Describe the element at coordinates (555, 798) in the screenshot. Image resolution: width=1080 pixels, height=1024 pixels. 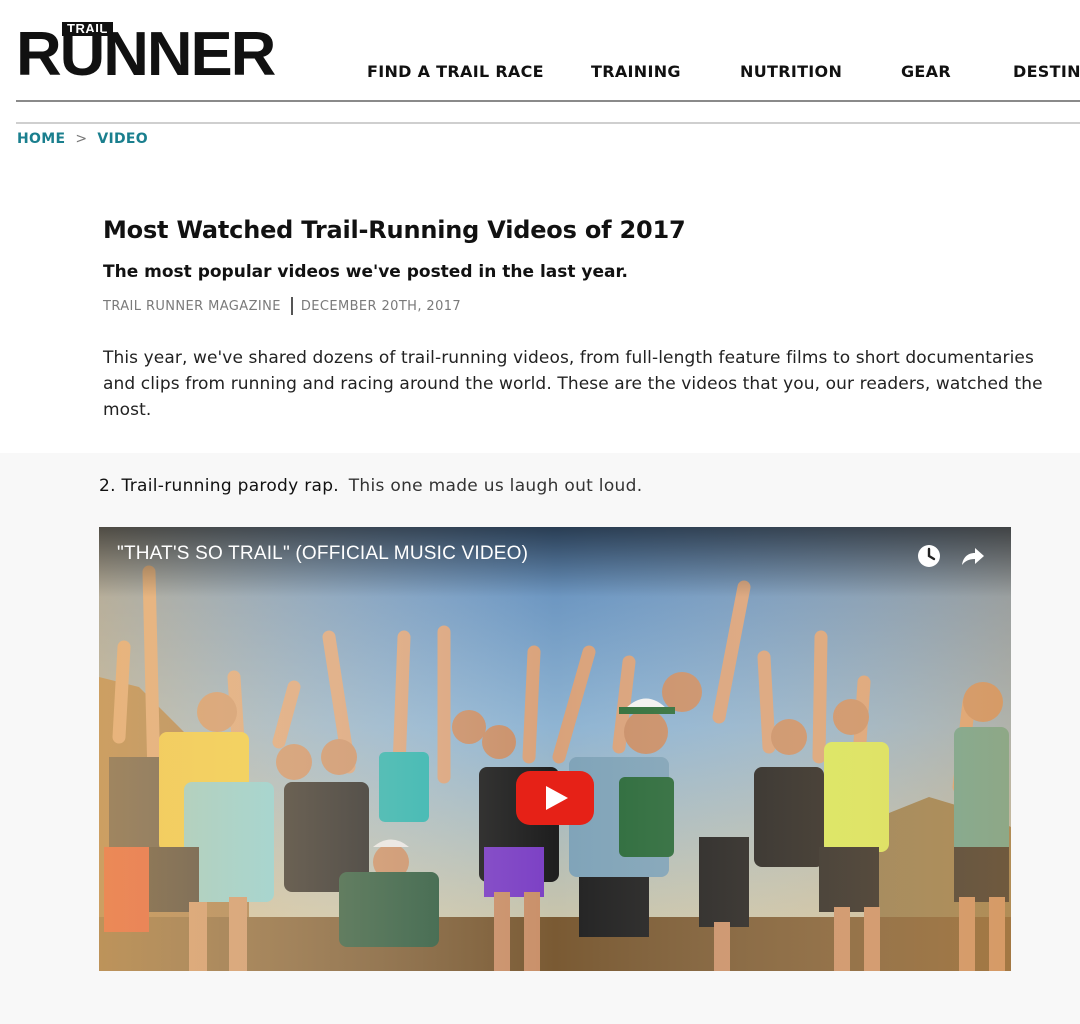
I see `play-icon` at that location.